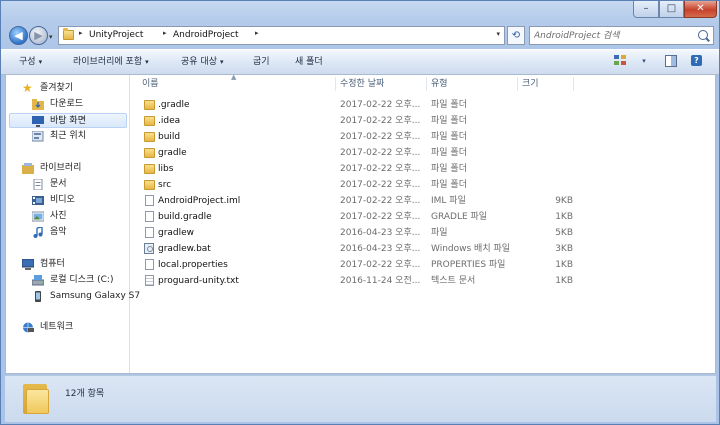 The image size is (720, 425). What do you see at coordinates (68, 136) in the screenshot?
I see `sidebar-item-label: 최근 위치` at bounding box center [68, 136].